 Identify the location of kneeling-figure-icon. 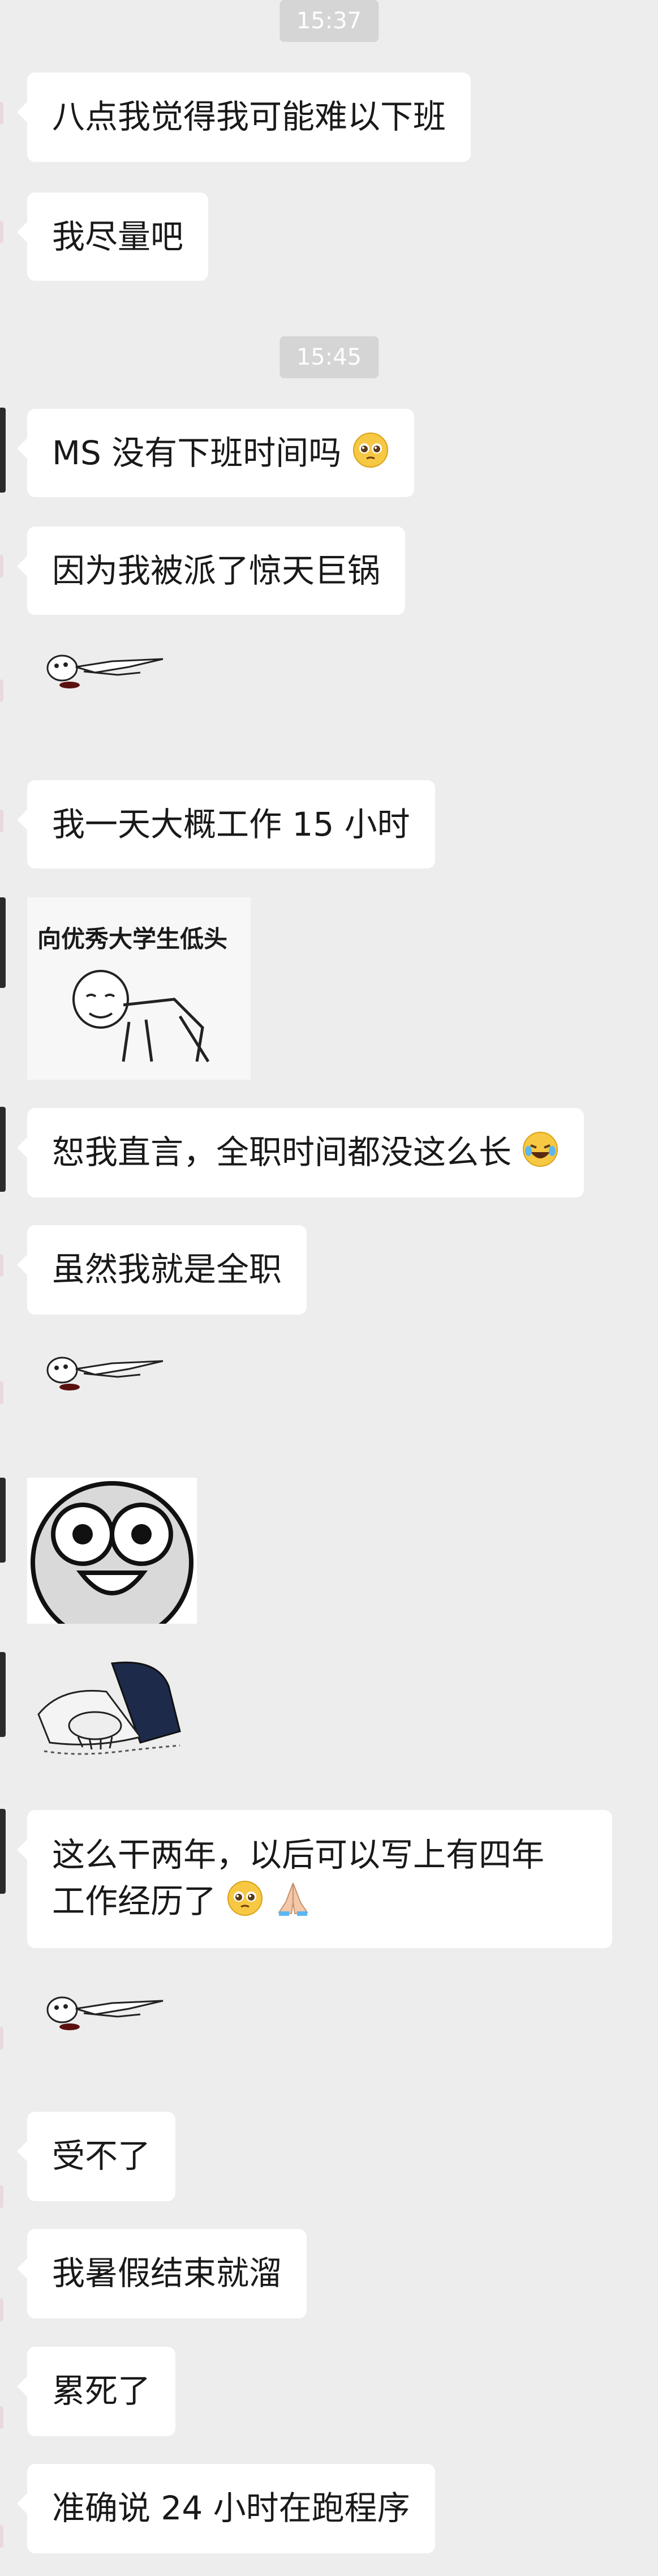
(141, 1016).